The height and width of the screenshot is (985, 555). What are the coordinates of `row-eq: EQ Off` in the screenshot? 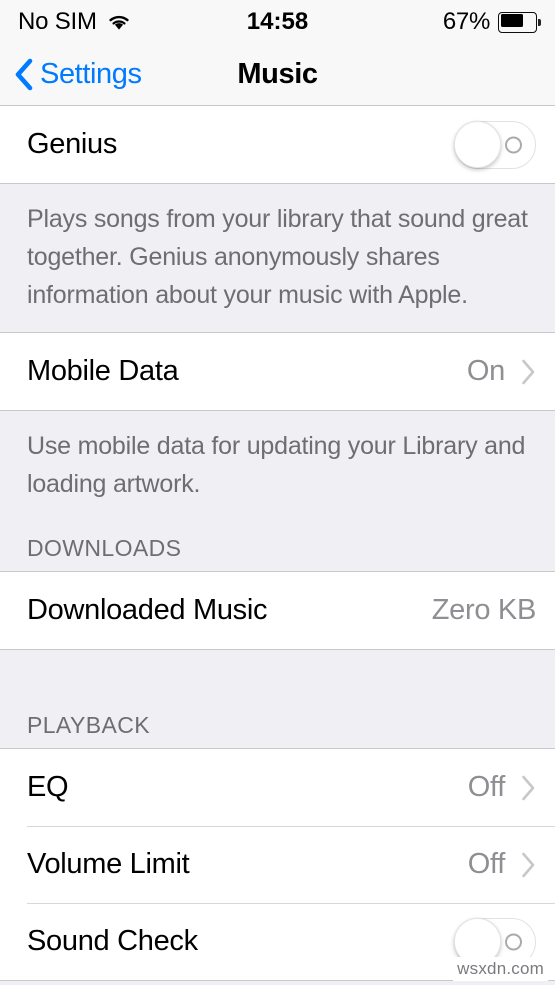 It's located at (277, 787).